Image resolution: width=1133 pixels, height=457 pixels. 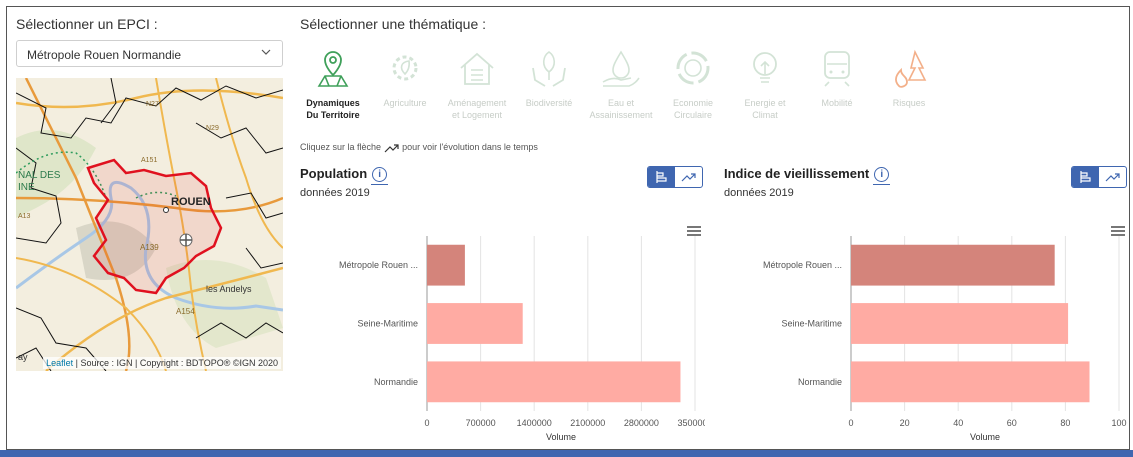 What do you see at coordinates (477, 109) in the screenshot?
I see `thematic-label: Aménagement et Logement` at bounding box center [477, 109].